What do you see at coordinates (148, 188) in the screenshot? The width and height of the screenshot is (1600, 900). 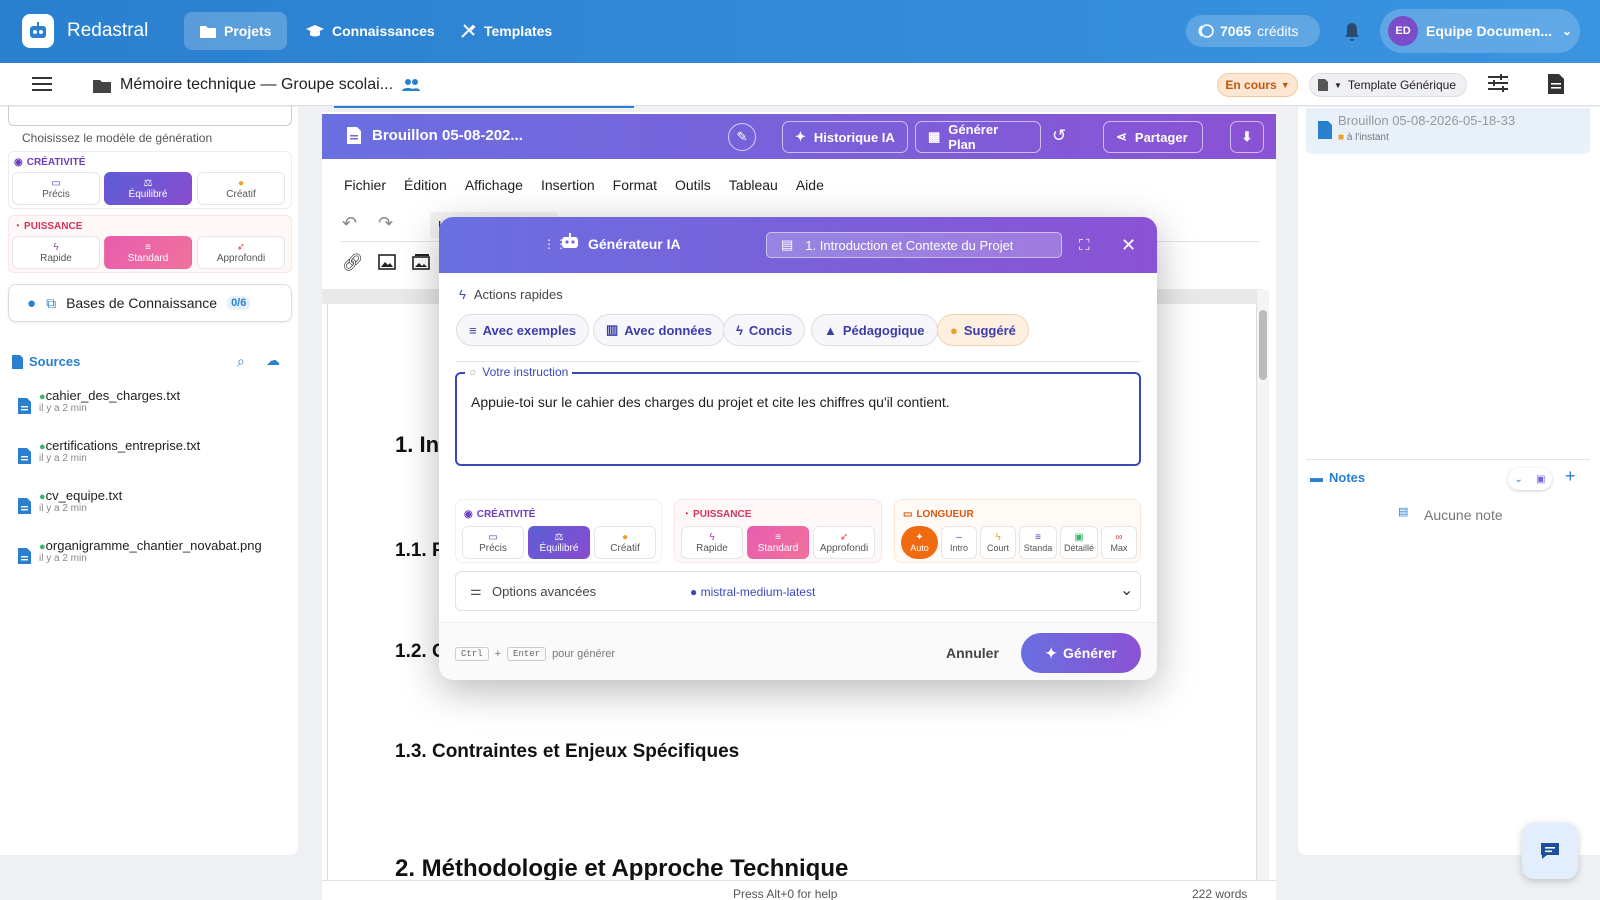 I see `creativity-equilibre-button: ⚖ Équilibré` at bounding box center [148, 188].